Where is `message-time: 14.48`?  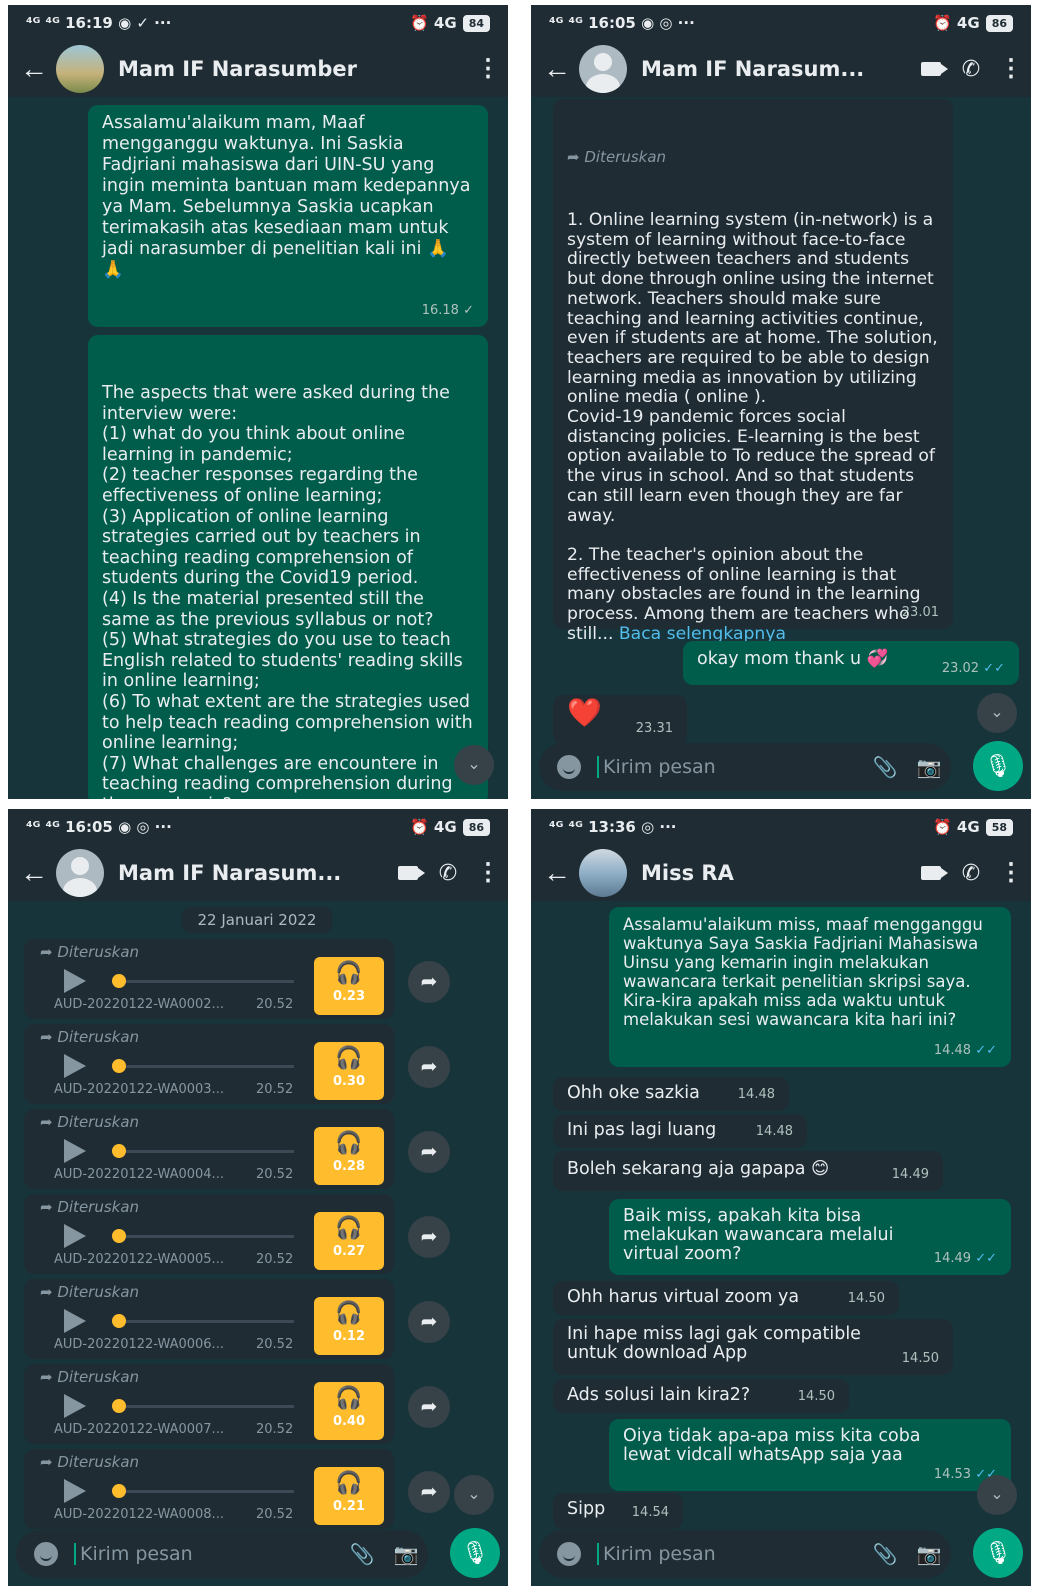
message-time: 14.48 is located at coordinates (774, 1131).